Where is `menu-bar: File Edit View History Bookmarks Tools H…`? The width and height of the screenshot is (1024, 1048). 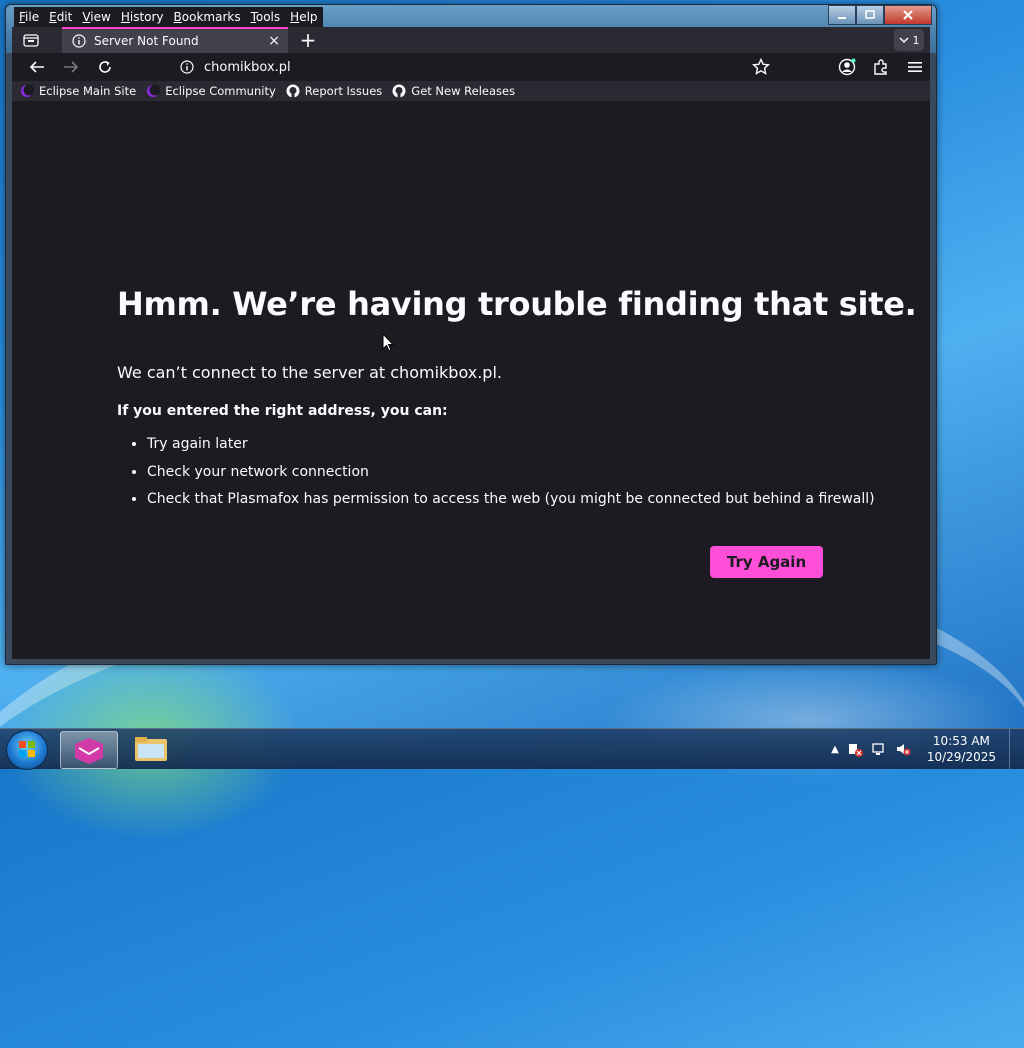
menu-bar: File Edit View History Bookmarks Tools H… is located at coordinates (168, 17).